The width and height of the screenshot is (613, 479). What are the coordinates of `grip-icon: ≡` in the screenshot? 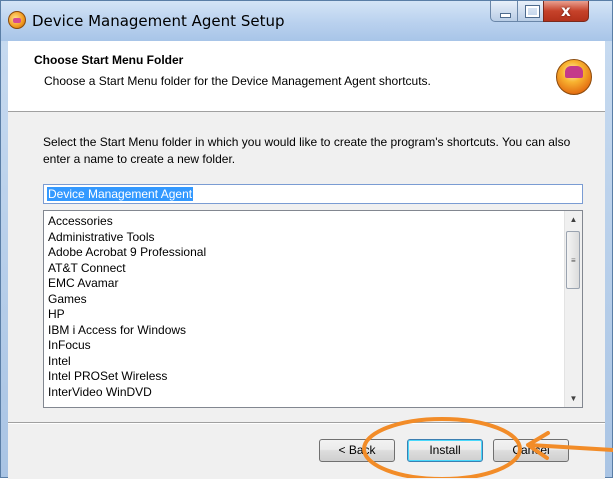 It's located at (573, 260).